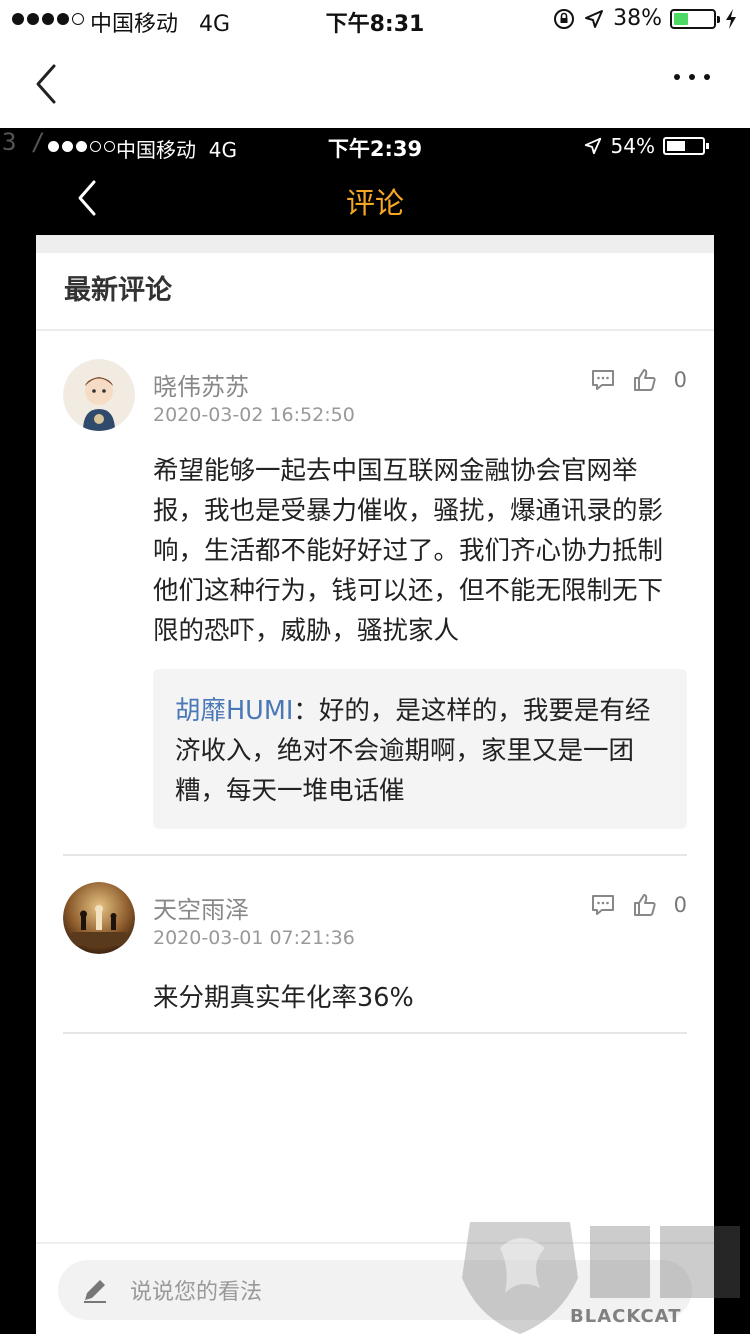 This screenshot has width=750, height=1334. Describe the element at coordinates (637, 18) in the screenshot. I see `battery-percent: 38%` at that location.